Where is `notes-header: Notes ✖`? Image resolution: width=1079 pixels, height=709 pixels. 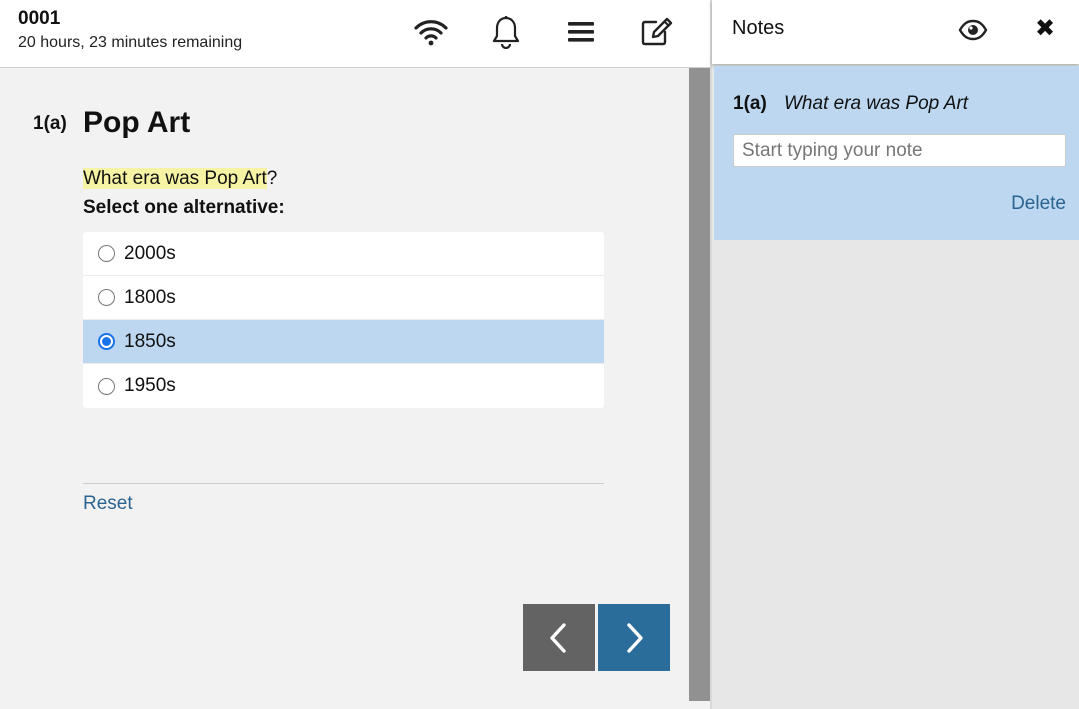 notes-header: Notes ✖ is located at coordinates (895, 32).